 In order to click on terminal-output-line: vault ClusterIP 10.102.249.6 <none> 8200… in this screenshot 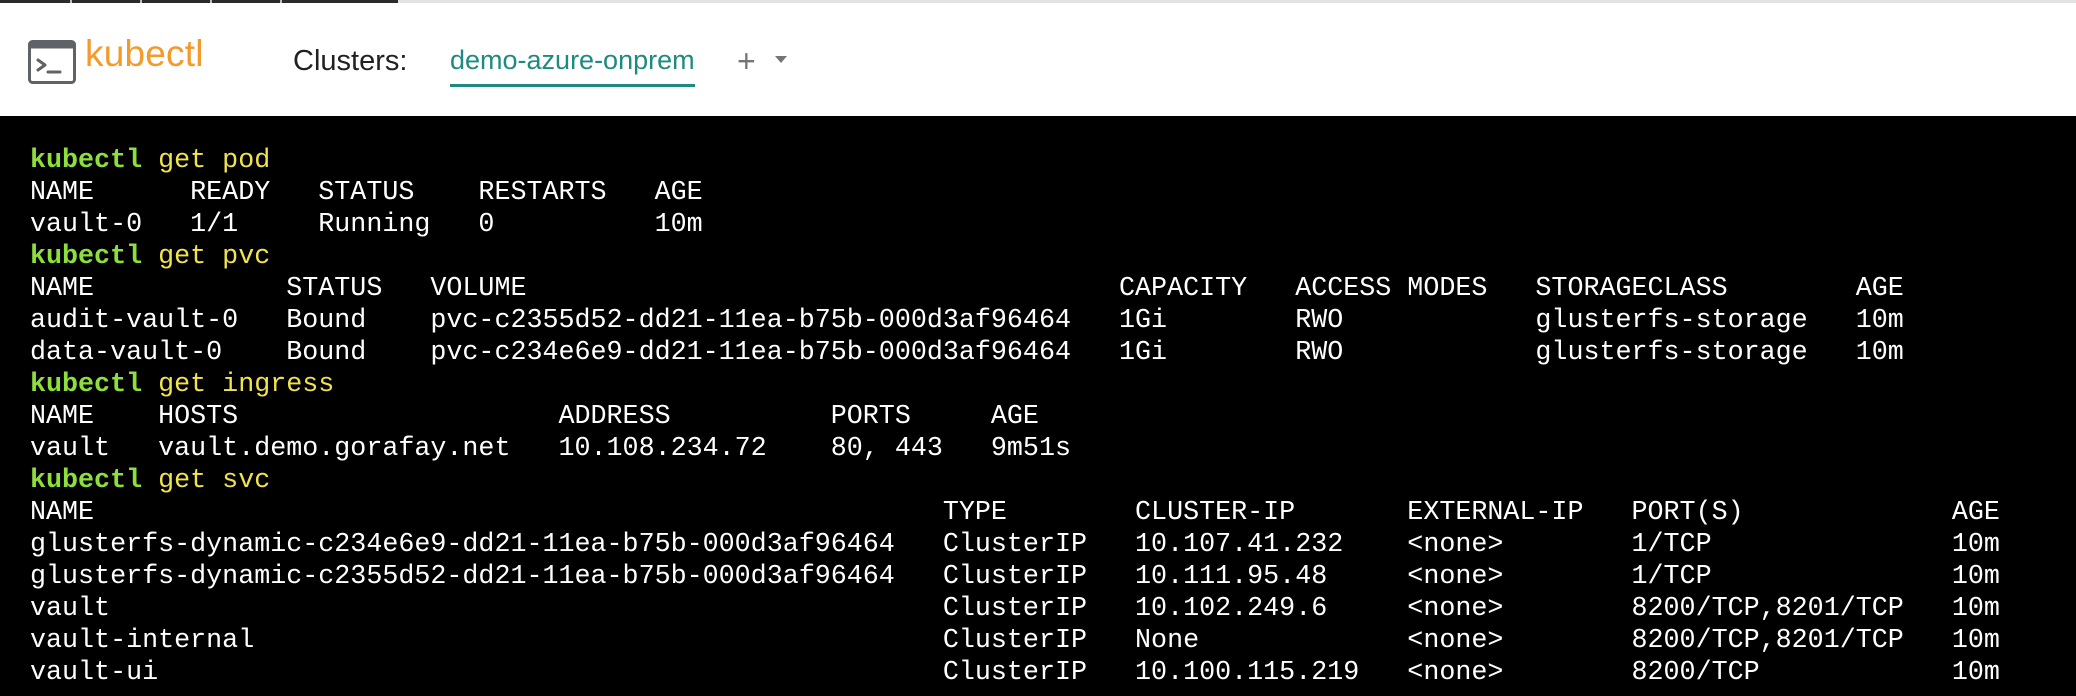, I will do `click(1015, 609)`.